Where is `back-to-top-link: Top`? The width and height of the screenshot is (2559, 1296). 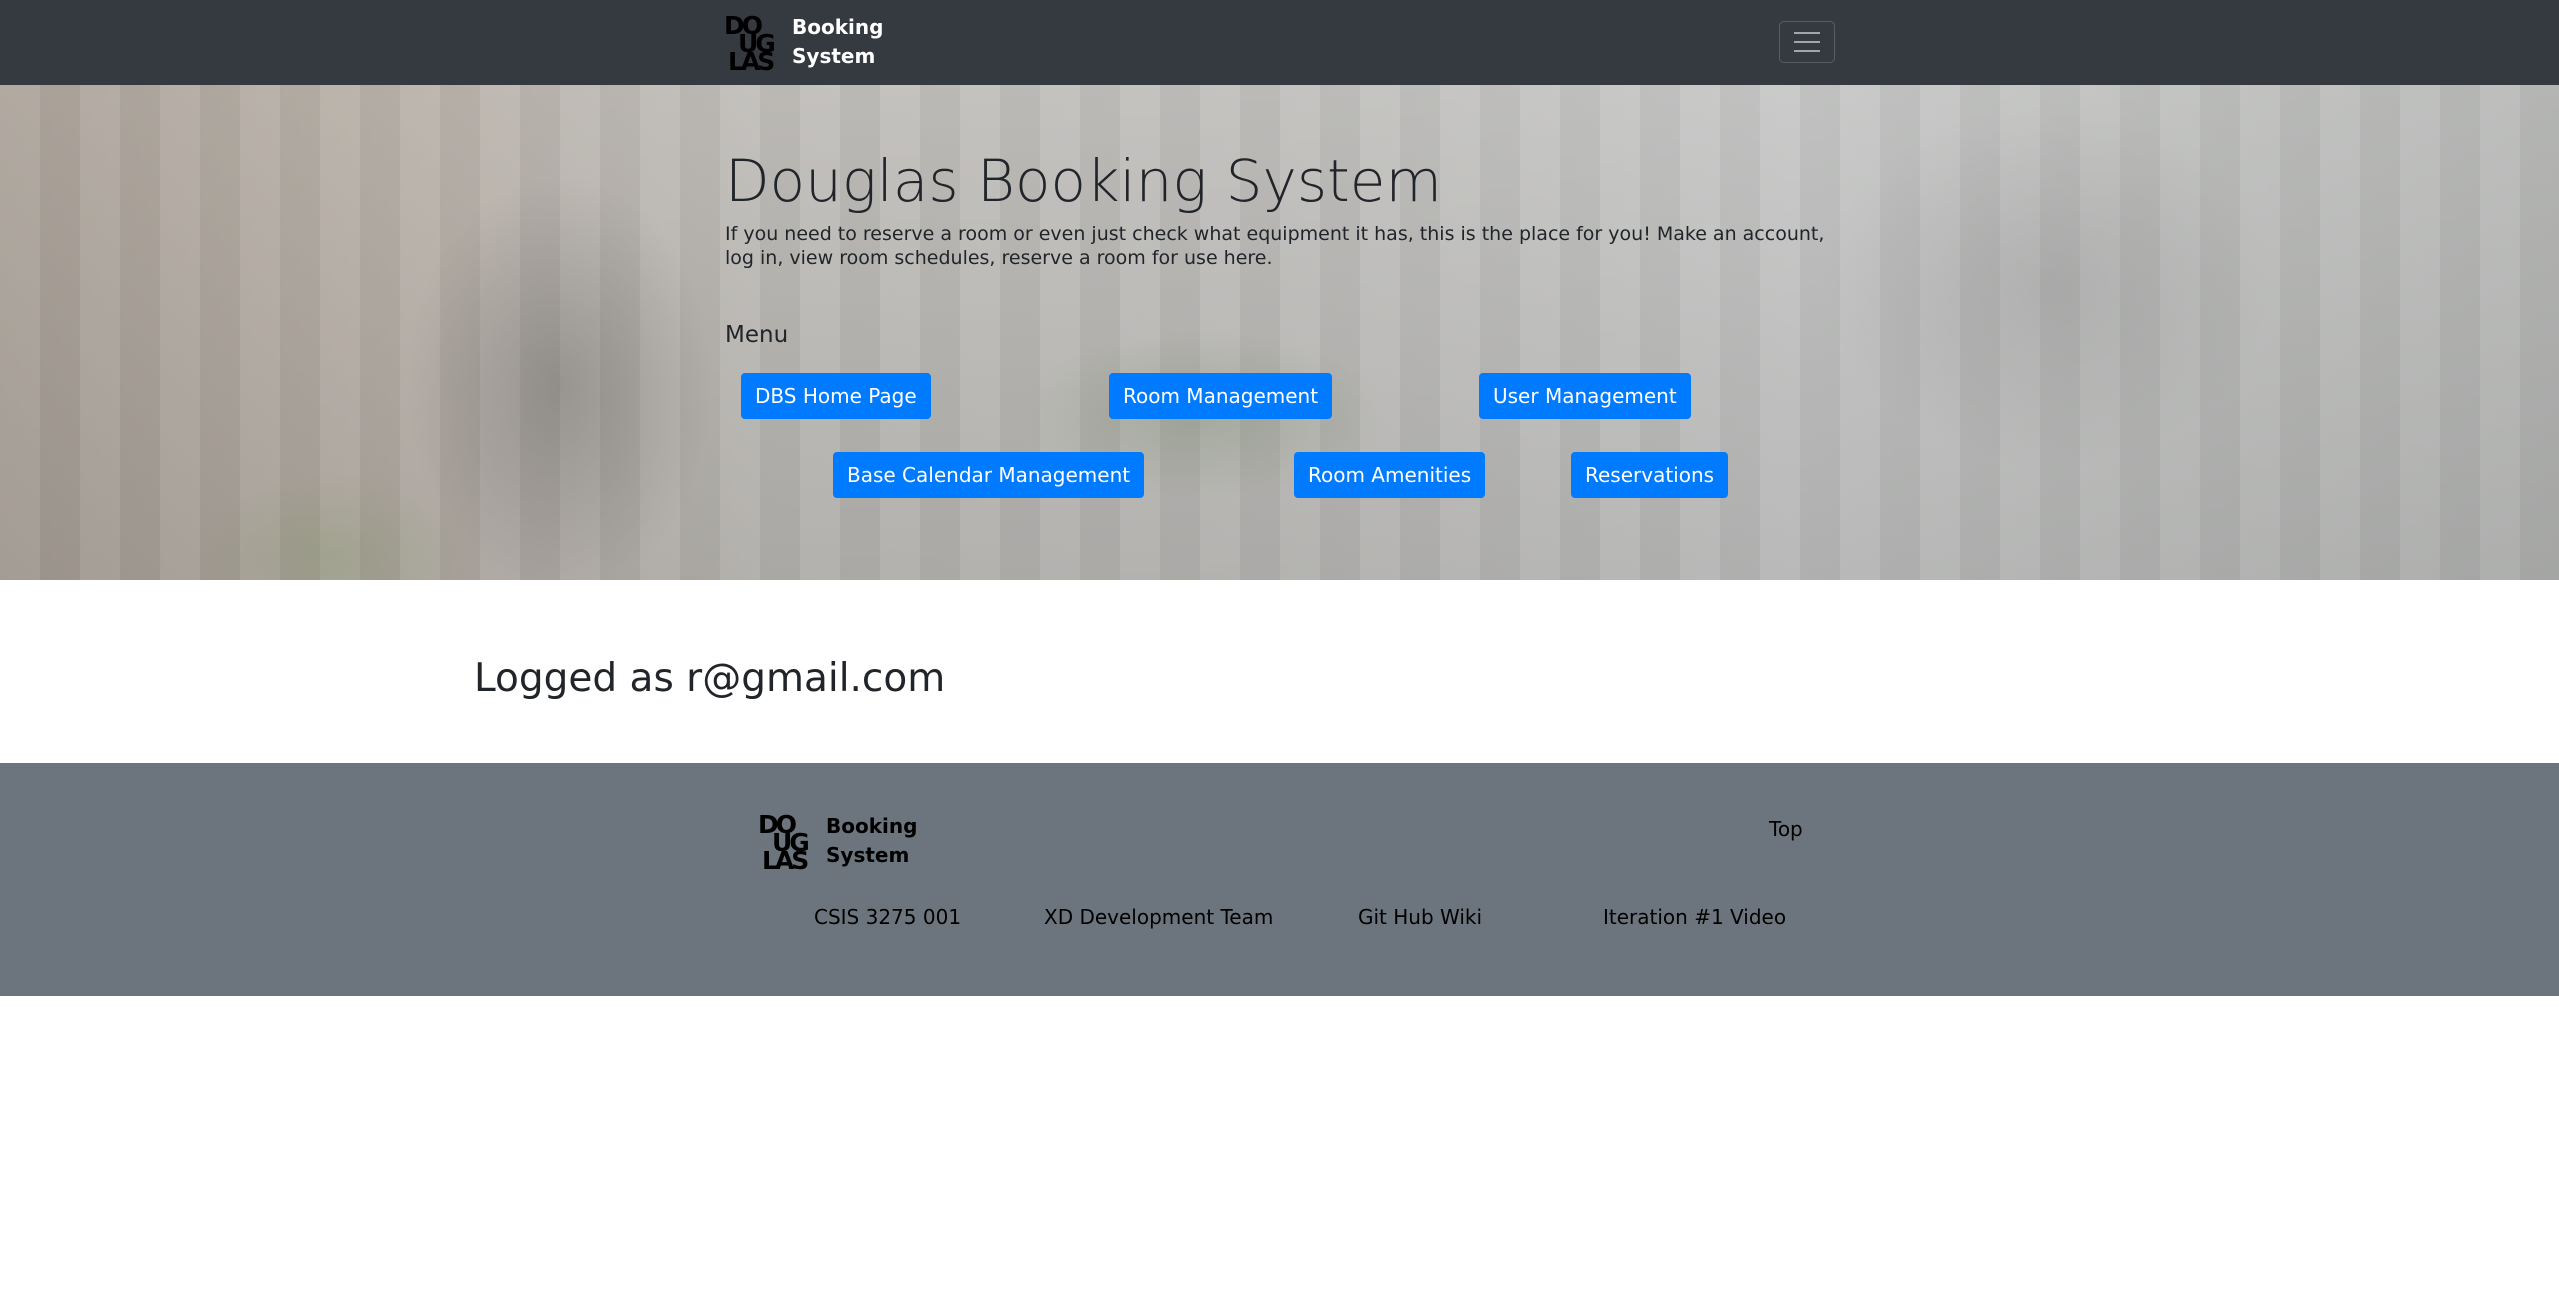
back-to-top-link: Top is located at coordinates (1786, 829).